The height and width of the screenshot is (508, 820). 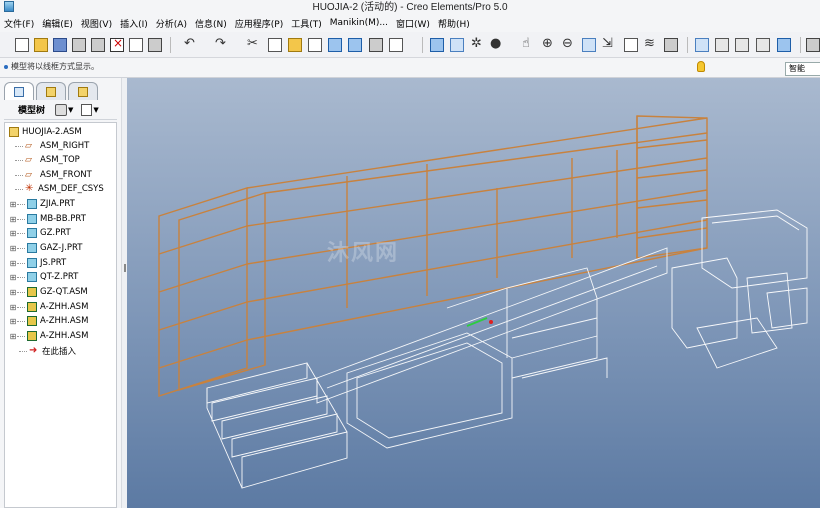 What do you see at coordinates (802, 69) in the screenshot?
I see `selection-filter-select: 智能` at bounding box center [802, 69].